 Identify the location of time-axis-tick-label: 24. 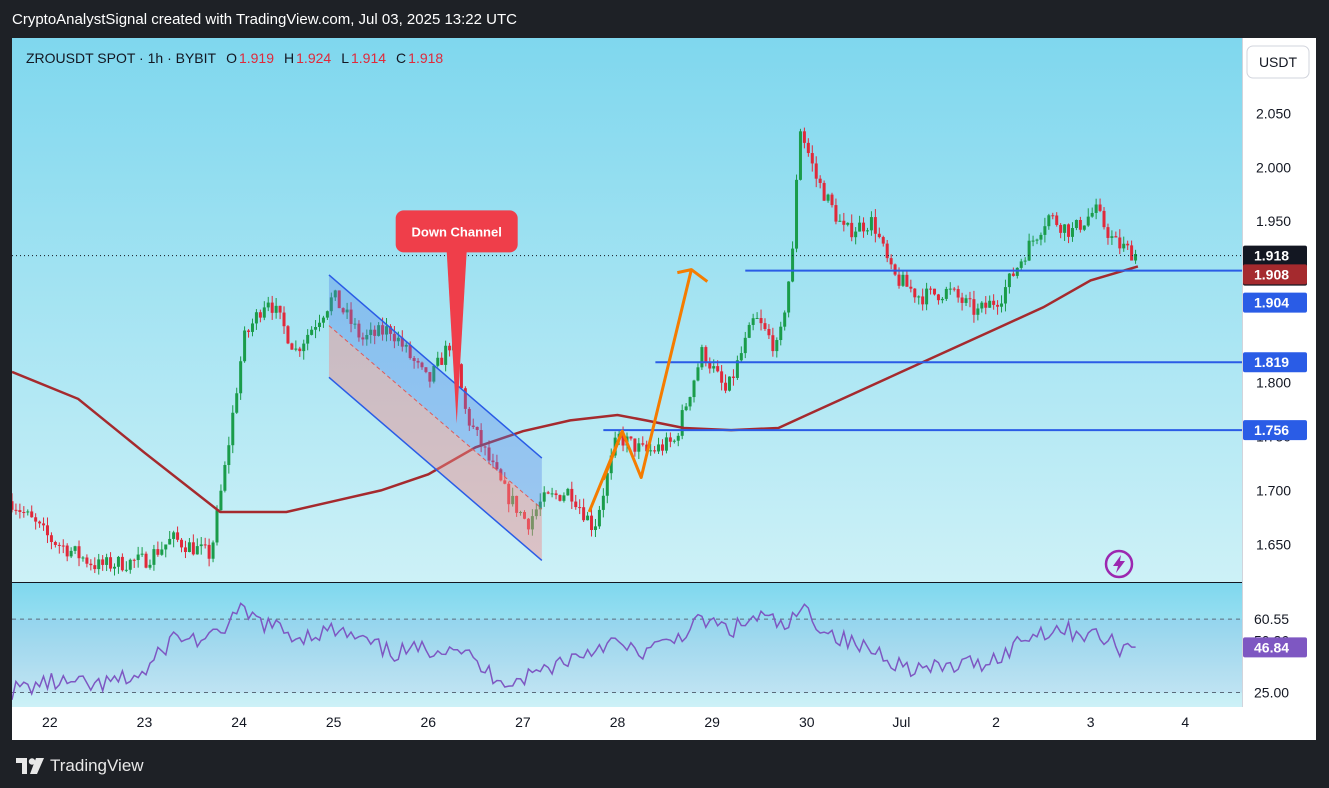
(239, 722).